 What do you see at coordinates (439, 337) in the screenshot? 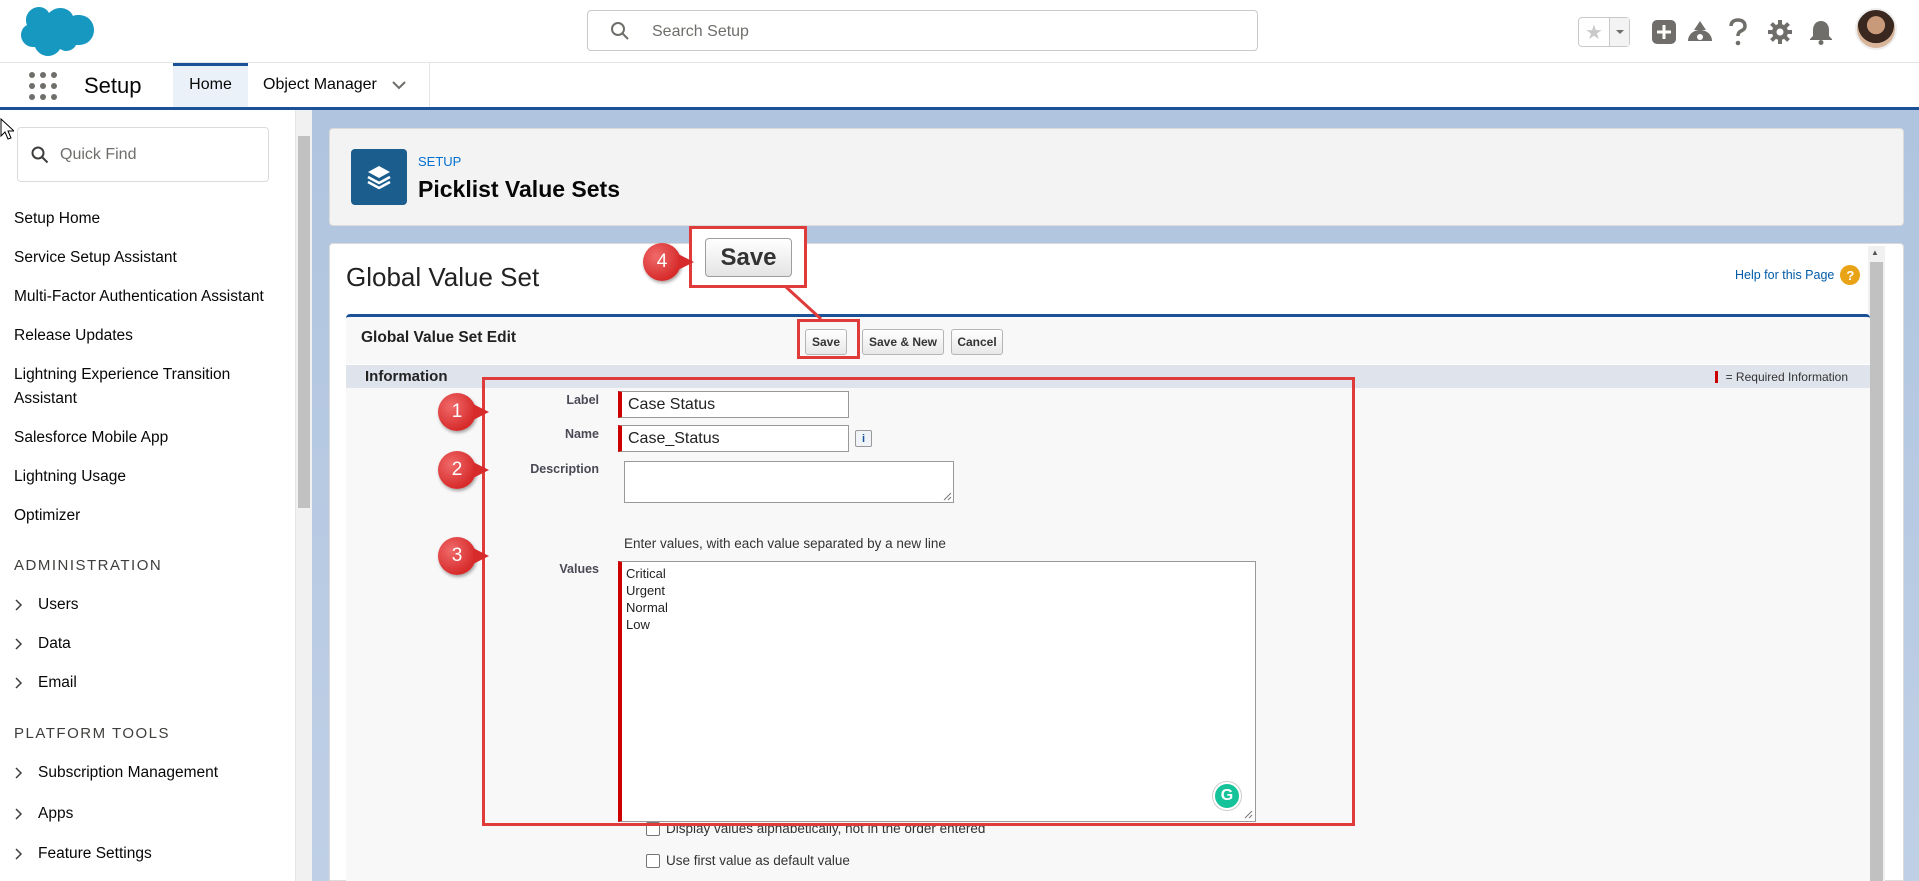
I see `edit-block-title: Global Value Set Edit` at bounding box center [439, 337].